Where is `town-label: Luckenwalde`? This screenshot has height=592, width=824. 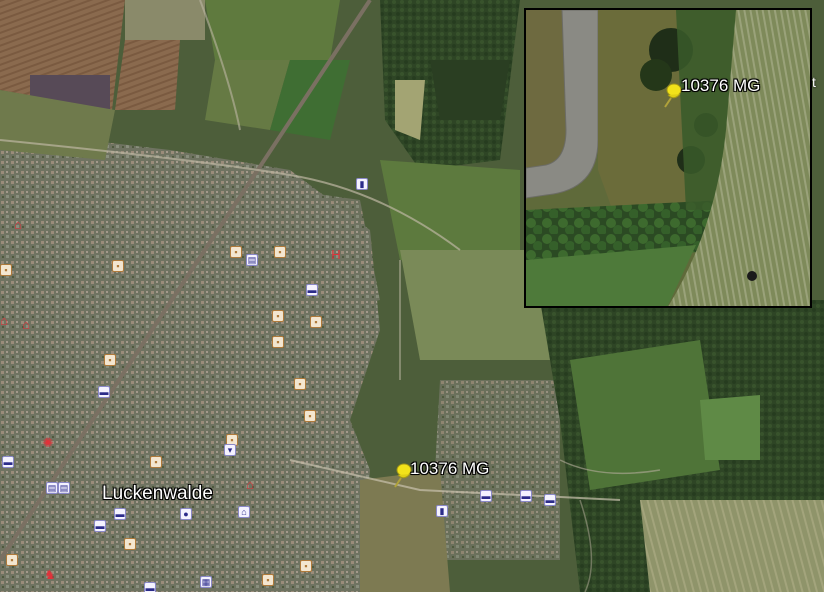 town-label: Luckenwalde is located at coordinates (157, 493).